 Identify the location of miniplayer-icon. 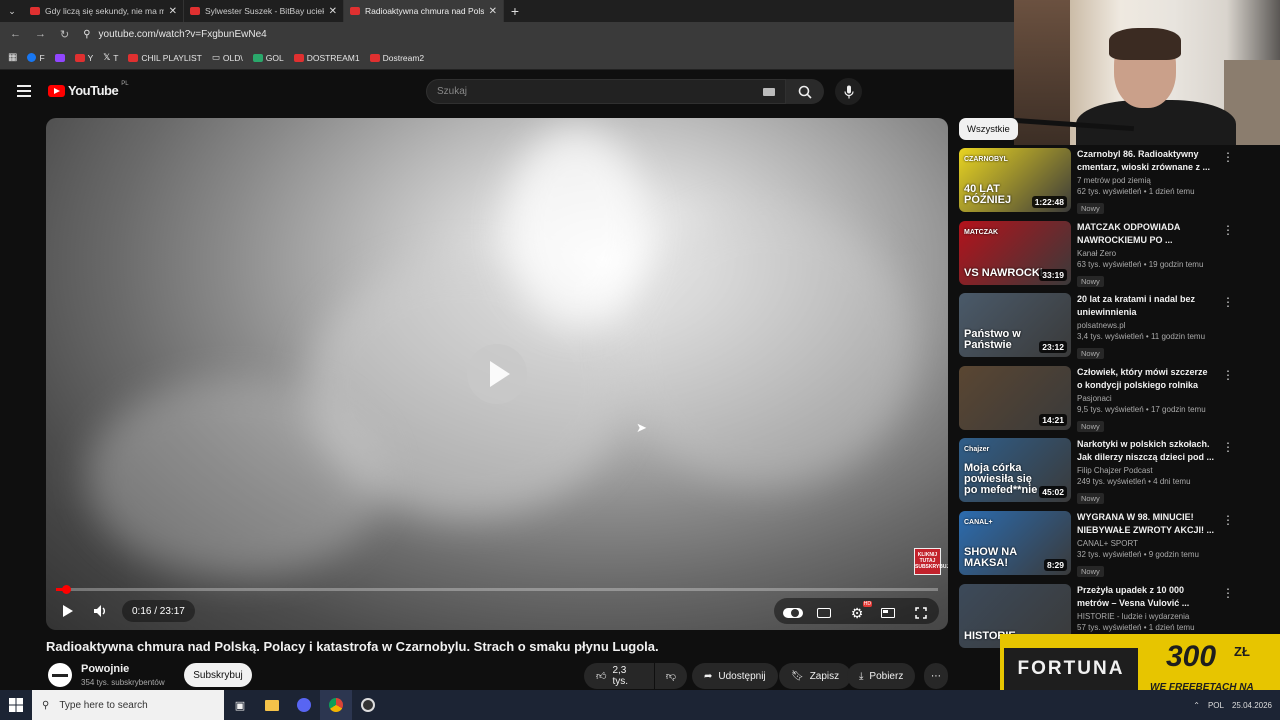
(888, 613).